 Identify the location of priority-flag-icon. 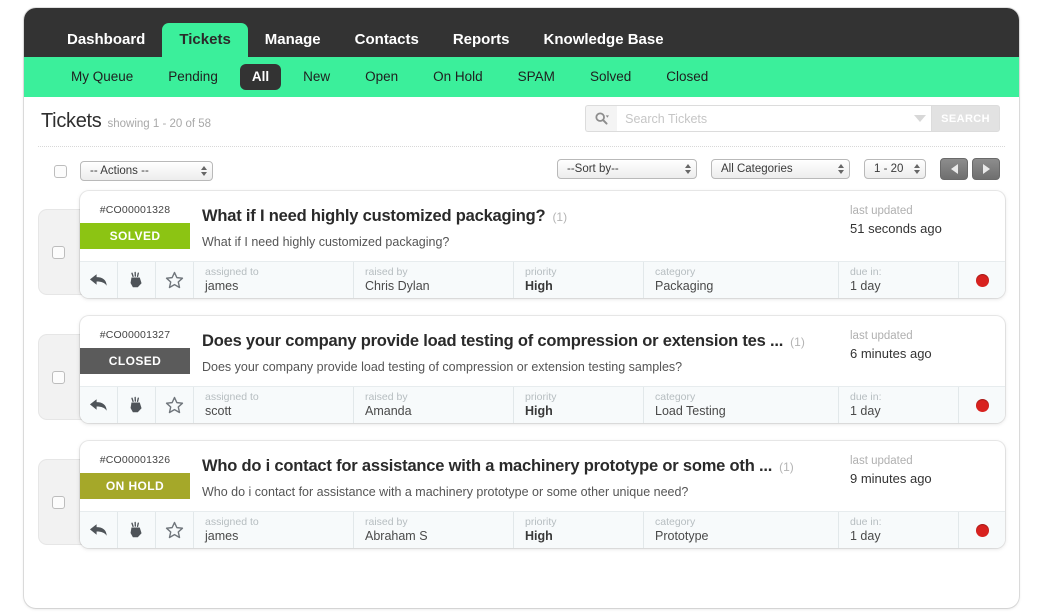
(982, 405).